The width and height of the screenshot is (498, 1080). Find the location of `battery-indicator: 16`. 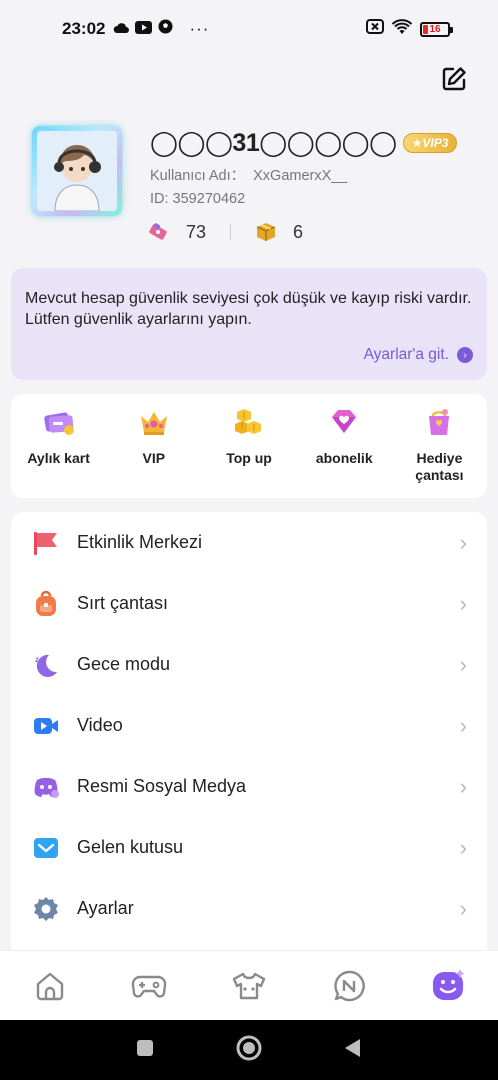

battery-indicator: 16 is located at coordinates (436, 29).